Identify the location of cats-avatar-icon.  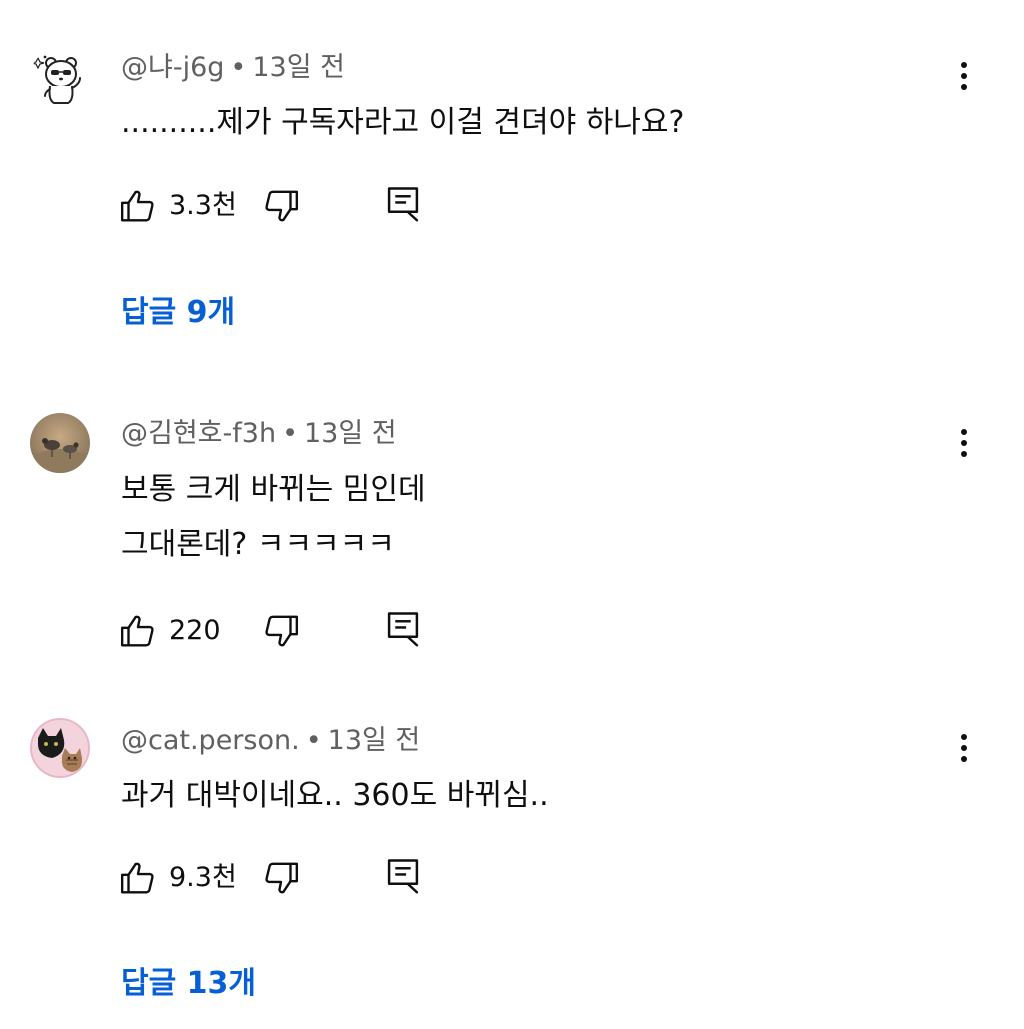
(60, 748).